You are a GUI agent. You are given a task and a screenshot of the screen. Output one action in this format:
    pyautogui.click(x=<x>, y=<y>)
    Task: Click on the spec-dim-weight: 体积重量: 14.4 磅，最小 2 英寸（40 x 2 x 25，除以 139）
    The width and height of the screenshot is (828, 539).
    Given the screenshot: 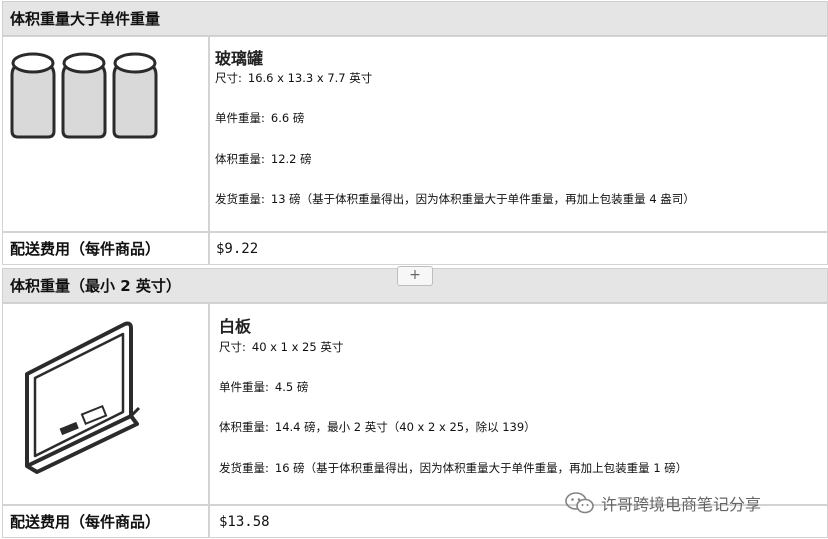 What is the action you would take?
    pyautogui.click(x=377, y=427)
    